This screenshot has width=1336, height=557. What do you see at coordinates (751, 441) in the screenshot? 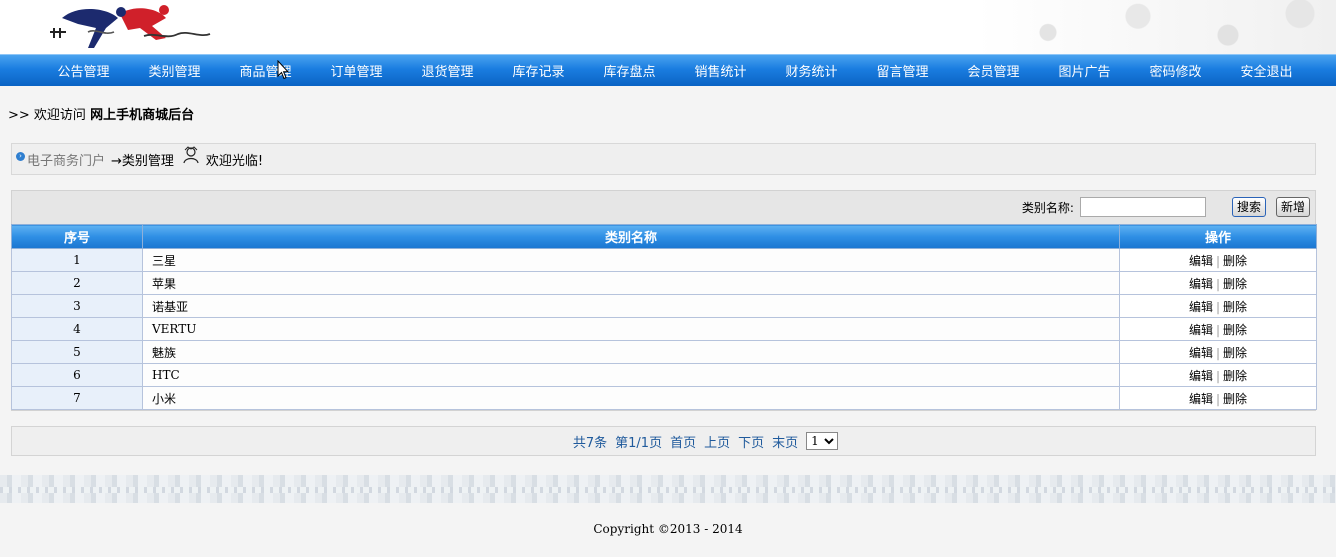
I see `pager-next: 下页` at bounding box center [751, 441].